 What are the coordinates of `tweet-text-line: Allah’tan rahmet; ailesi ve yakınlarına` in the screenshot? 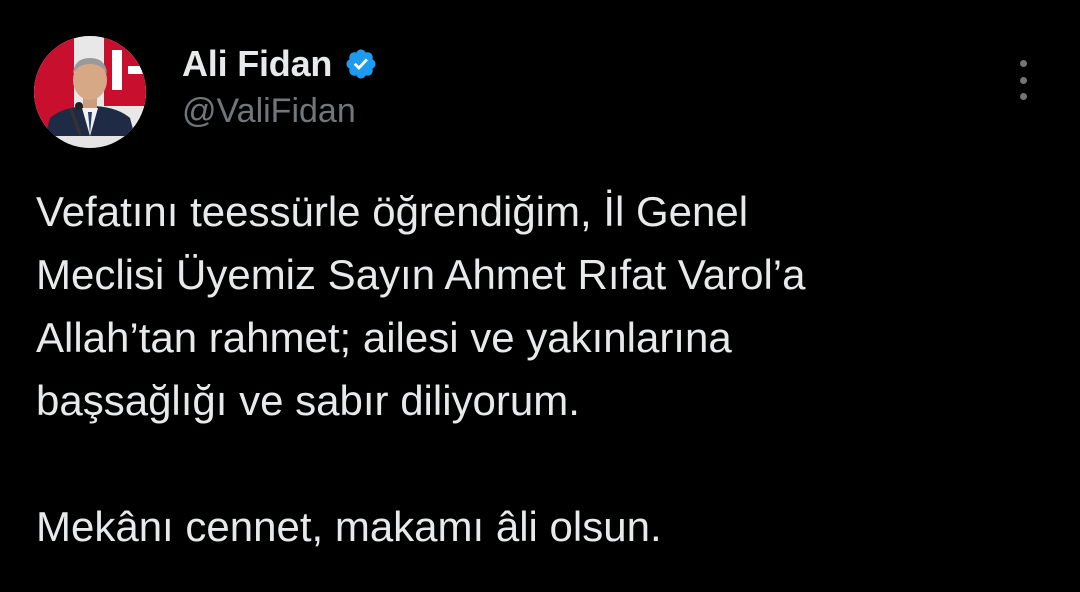 It's located at (384, 337).